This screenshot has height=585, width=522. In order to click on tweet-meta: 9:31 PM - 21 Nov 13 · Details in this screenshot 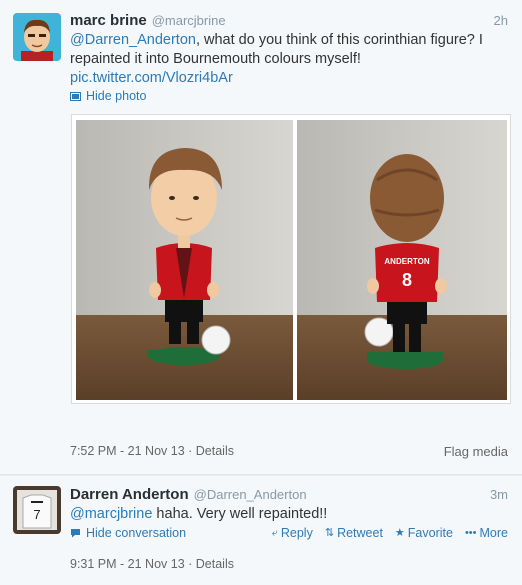, I will do `click(152, 564)`.